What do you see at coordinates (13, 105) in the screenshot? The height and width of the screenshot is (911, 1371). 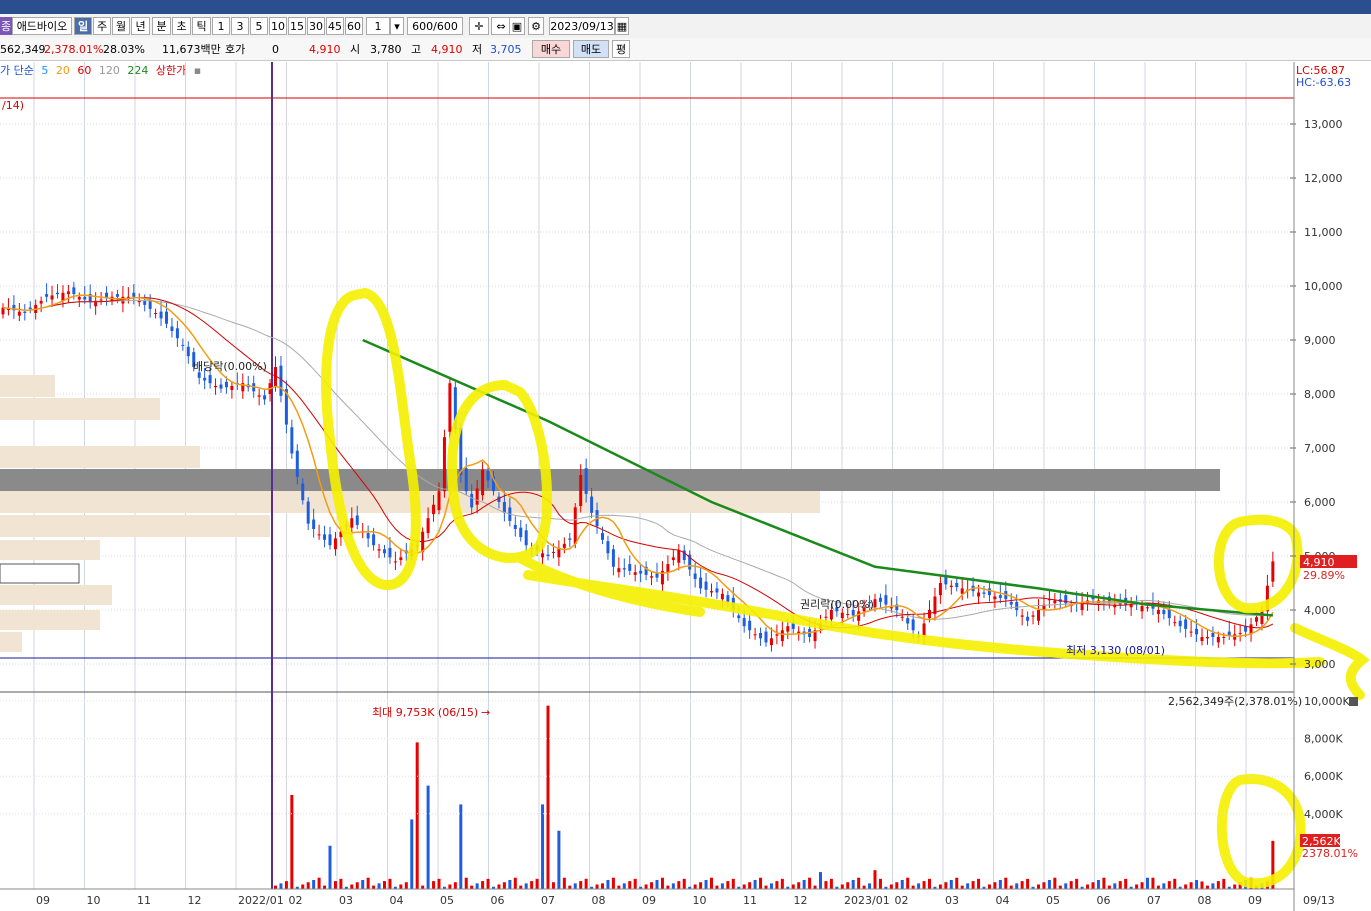 I see `fraction-label: /14)` at bounding box center [13, 105].